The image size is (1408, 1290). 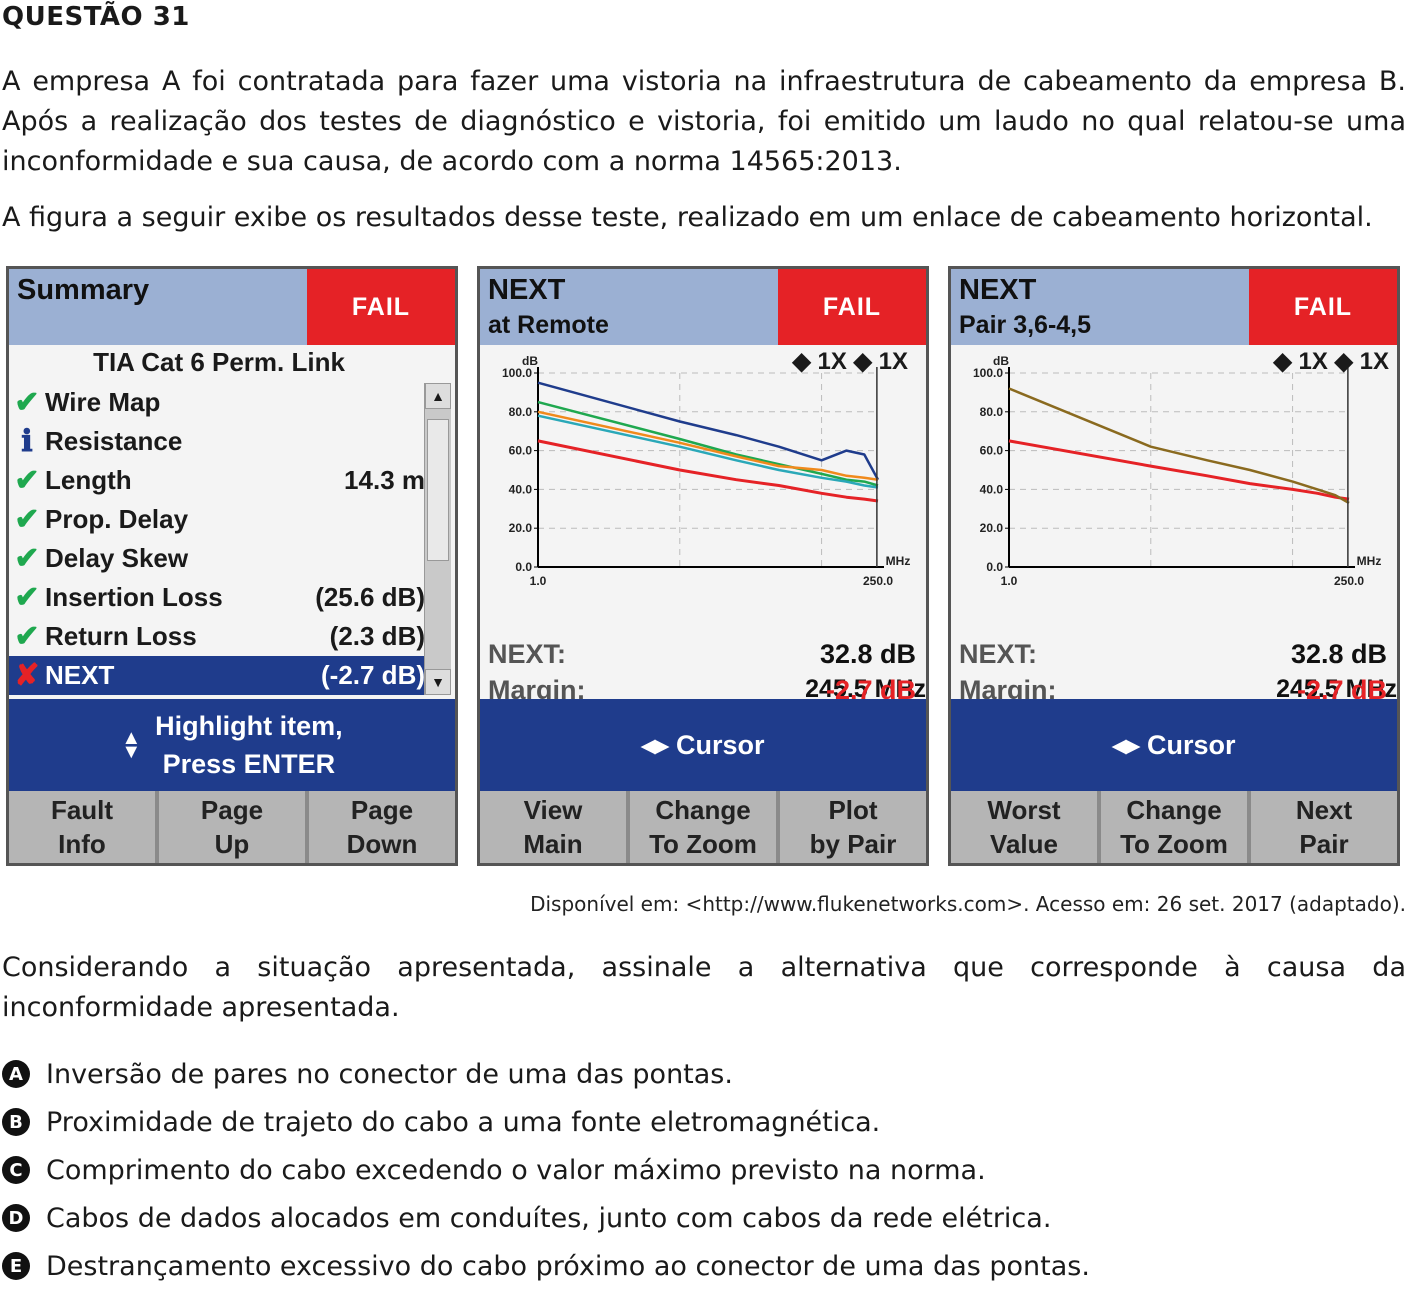 What do you see at coordinates (438, 682) in the screenshot?
I see `scroll-down-icon: ▼` at bounding box center [438, 682].